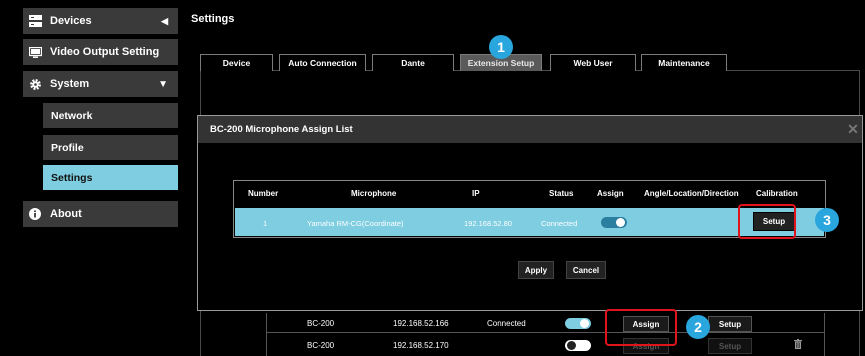 This screenshot has height=356, width=865. Describe the element at coordinates (35, 214) in the screenshot. I see `info-icon` at that location.